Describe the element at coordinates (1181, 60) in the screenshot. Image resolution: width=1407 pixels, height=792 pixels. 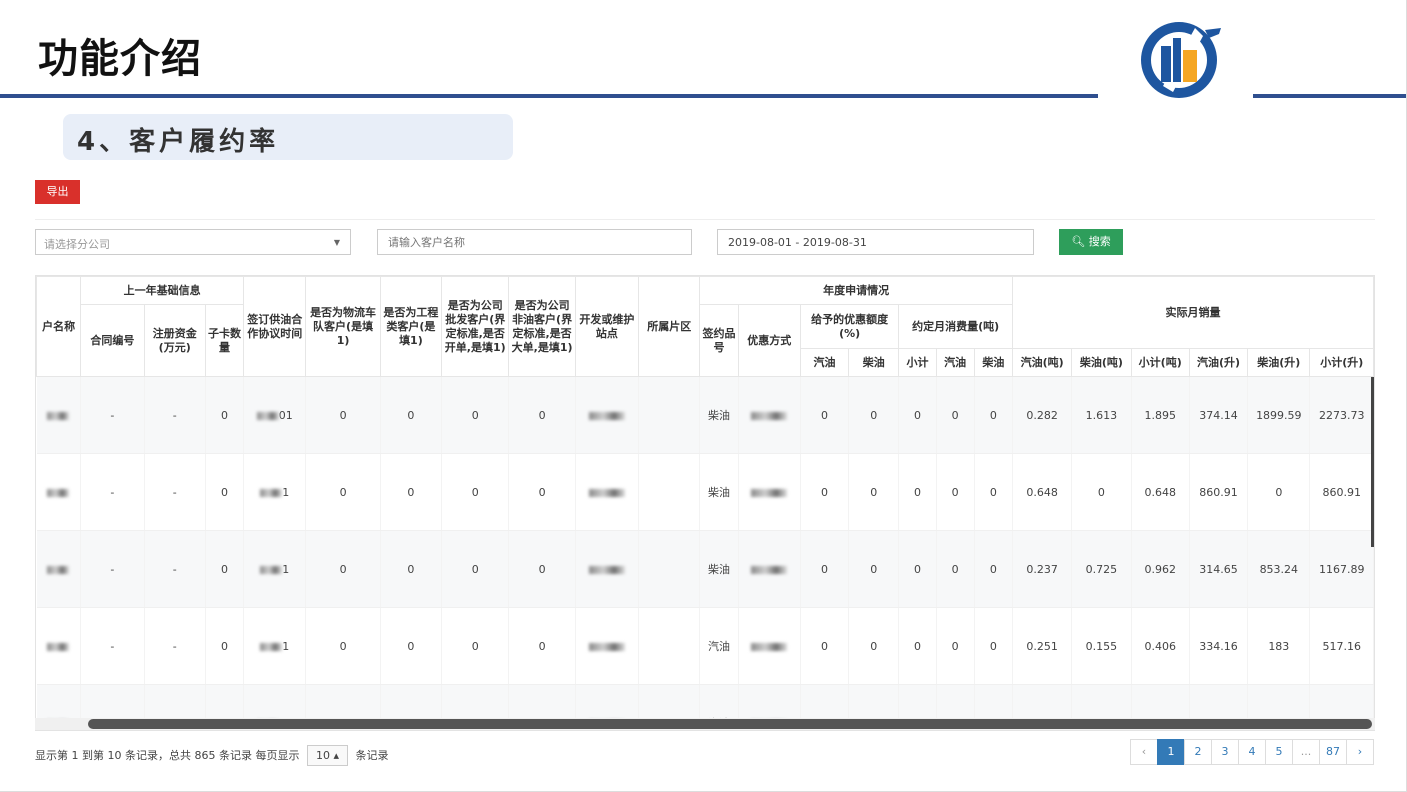
I see `company-logo` at that location.